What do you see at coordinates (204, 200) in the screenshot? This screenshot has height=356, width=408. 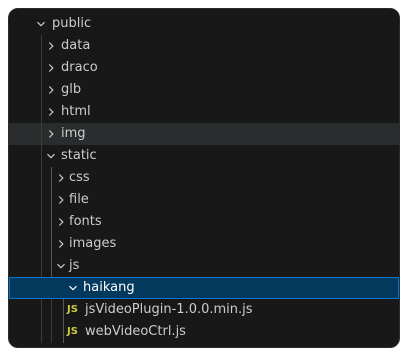 I see `tree-item-file: file` at bounding box center [204, 200].